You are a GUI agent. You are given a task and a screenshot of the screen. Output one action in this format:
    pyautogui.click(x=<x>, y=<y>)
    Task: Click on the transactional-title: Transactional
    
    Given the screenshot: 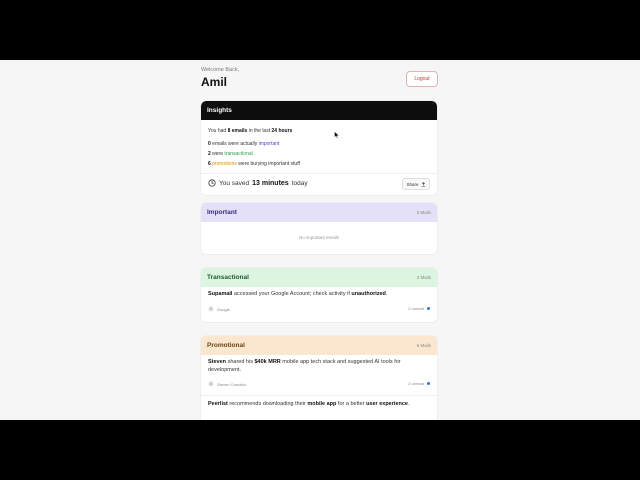 What is the action you would take?
    pyautogui.click(x=228, y=277)
    